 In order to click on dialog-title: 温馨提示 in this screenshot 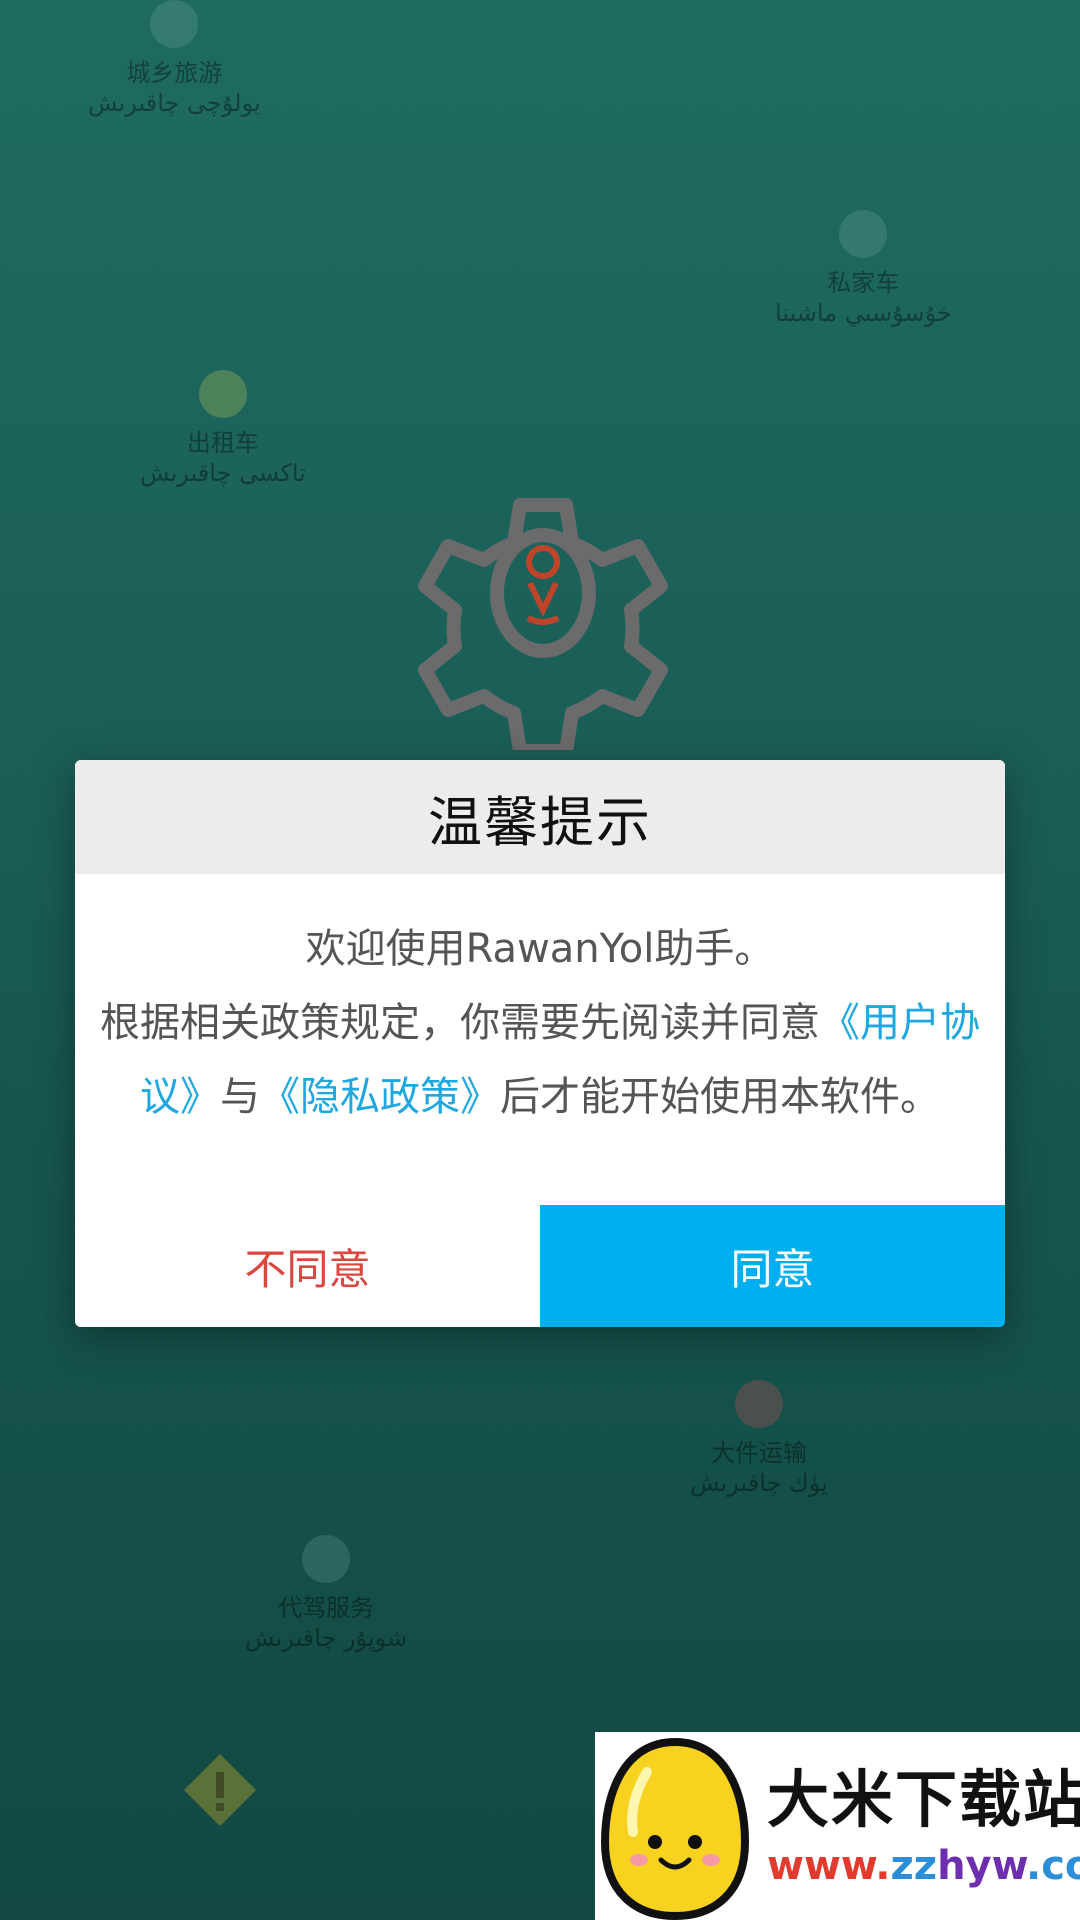, I will do `click(540, 822)`.